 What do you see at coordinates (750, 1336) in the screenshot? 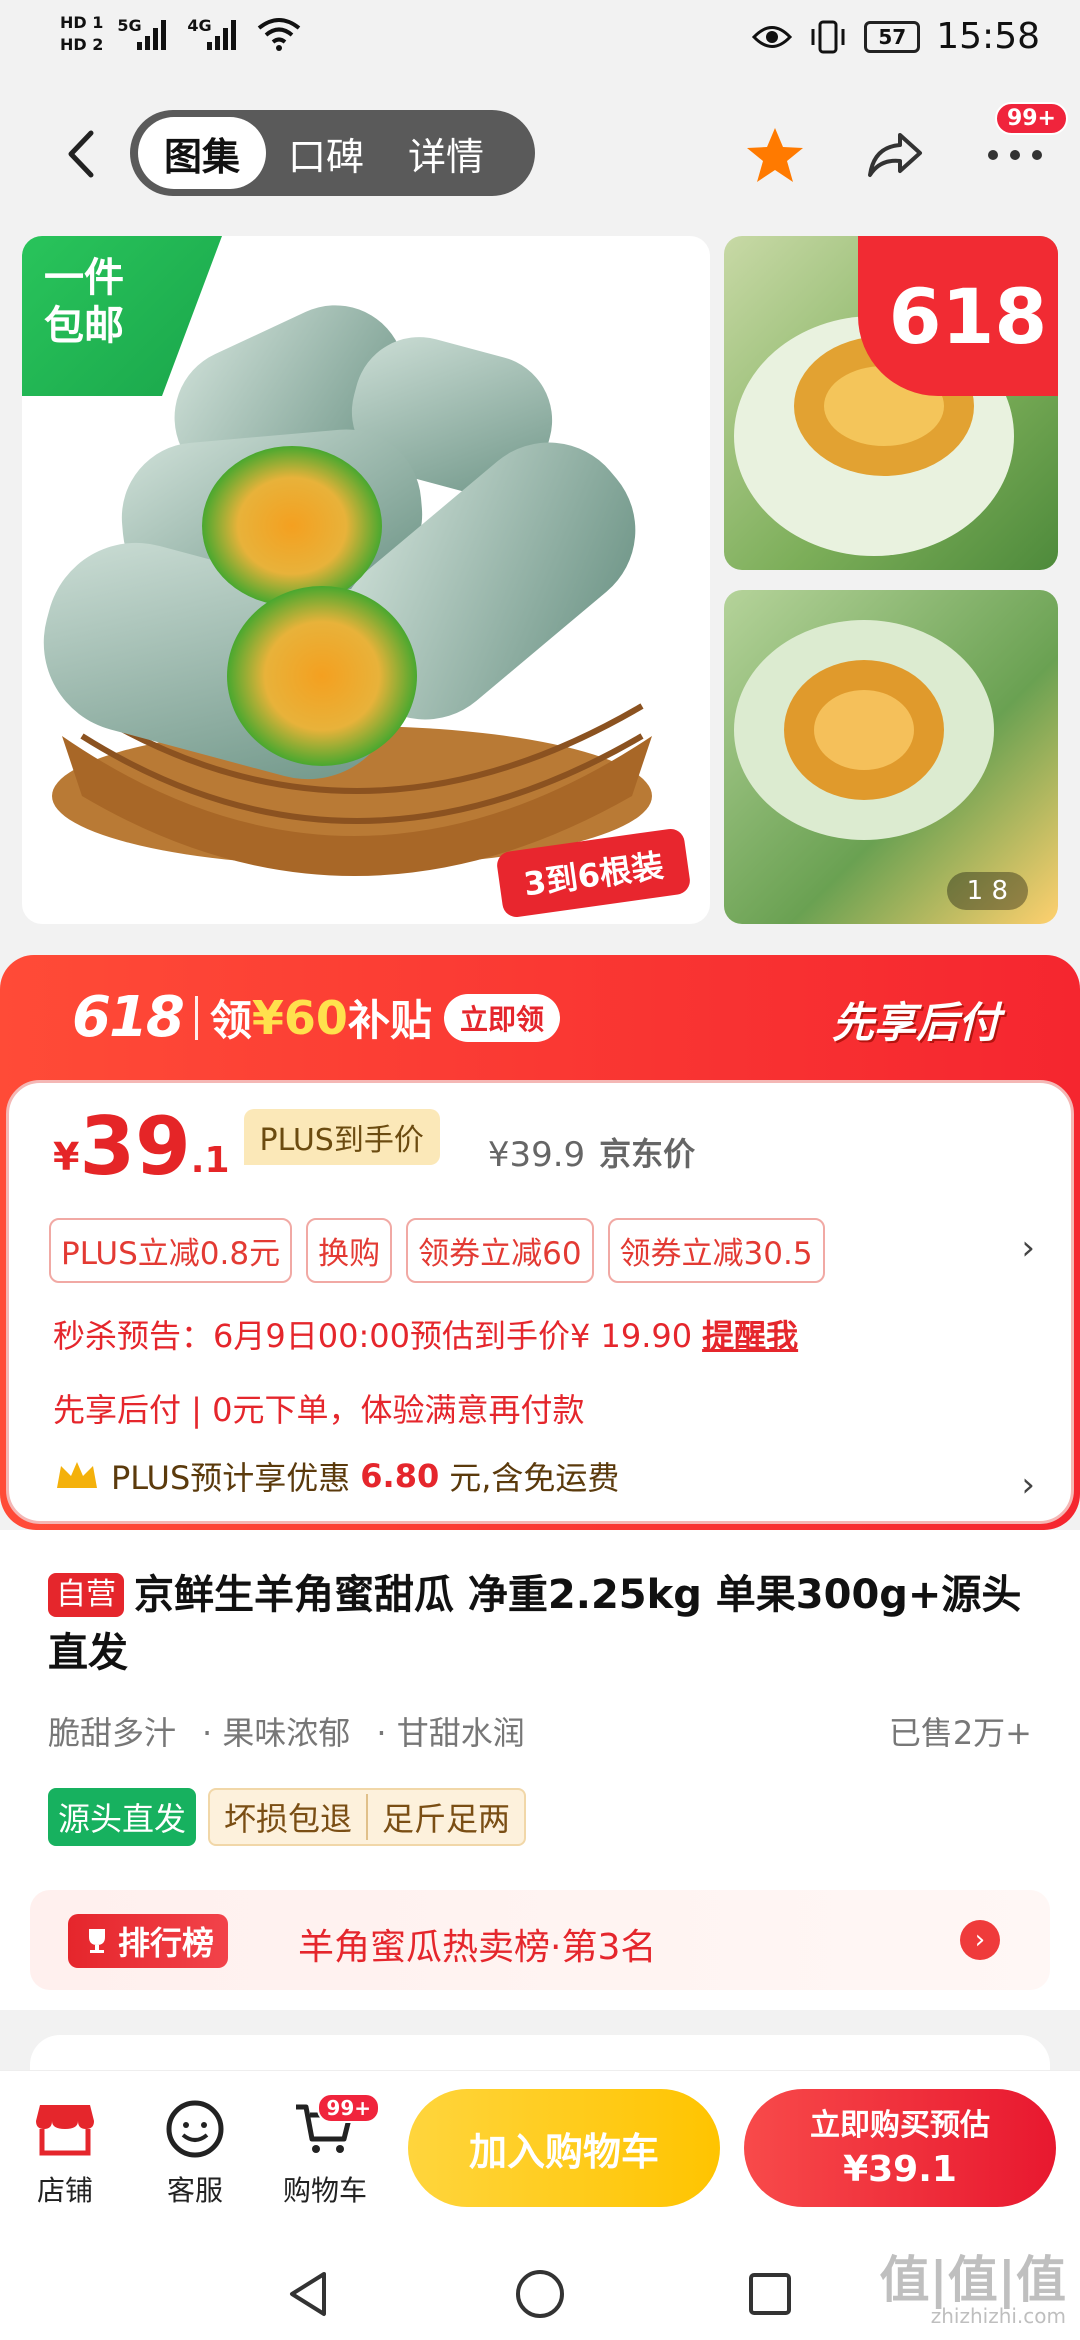
I see `remind-me-link: 提醒我` at bounding box center [750, 1336].